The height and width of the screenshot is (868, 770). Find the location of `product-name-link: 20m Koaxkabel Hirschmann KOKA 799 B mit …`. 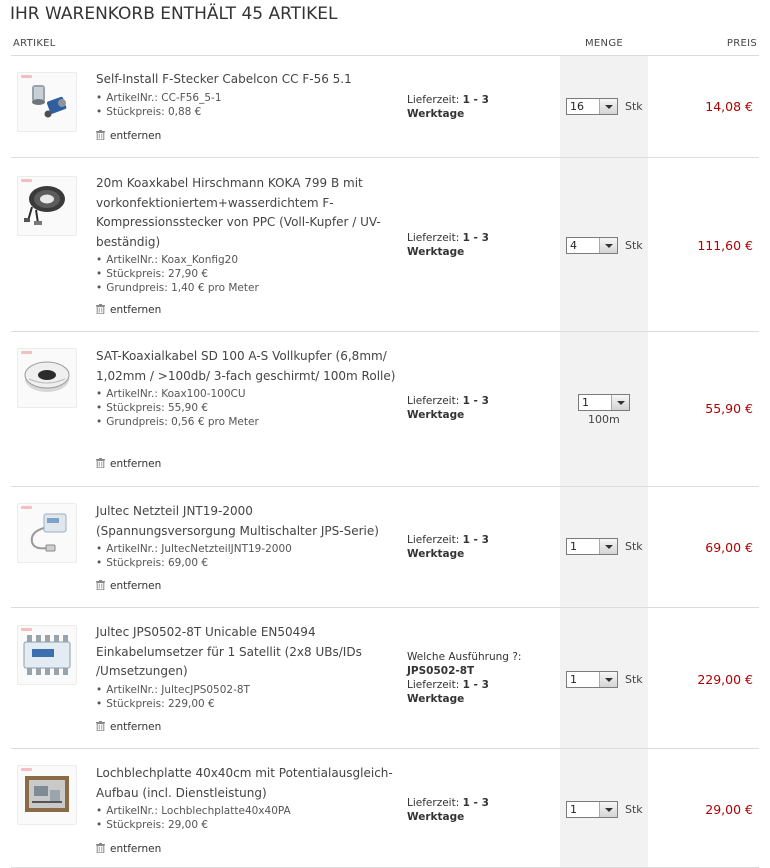

product-name-link: 20m Koaxkabel Hirschmann KOKA 799 B mit … is located at coordinates (246, 213).